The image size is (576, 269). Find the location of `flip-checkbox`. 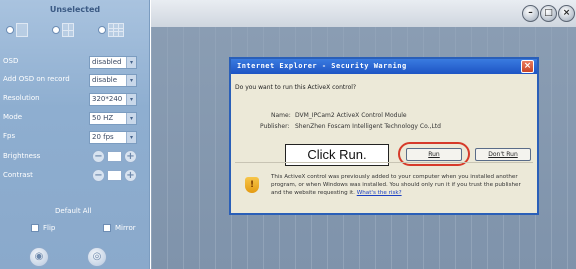

flip-checkbox is located at coordinates (35, 228).